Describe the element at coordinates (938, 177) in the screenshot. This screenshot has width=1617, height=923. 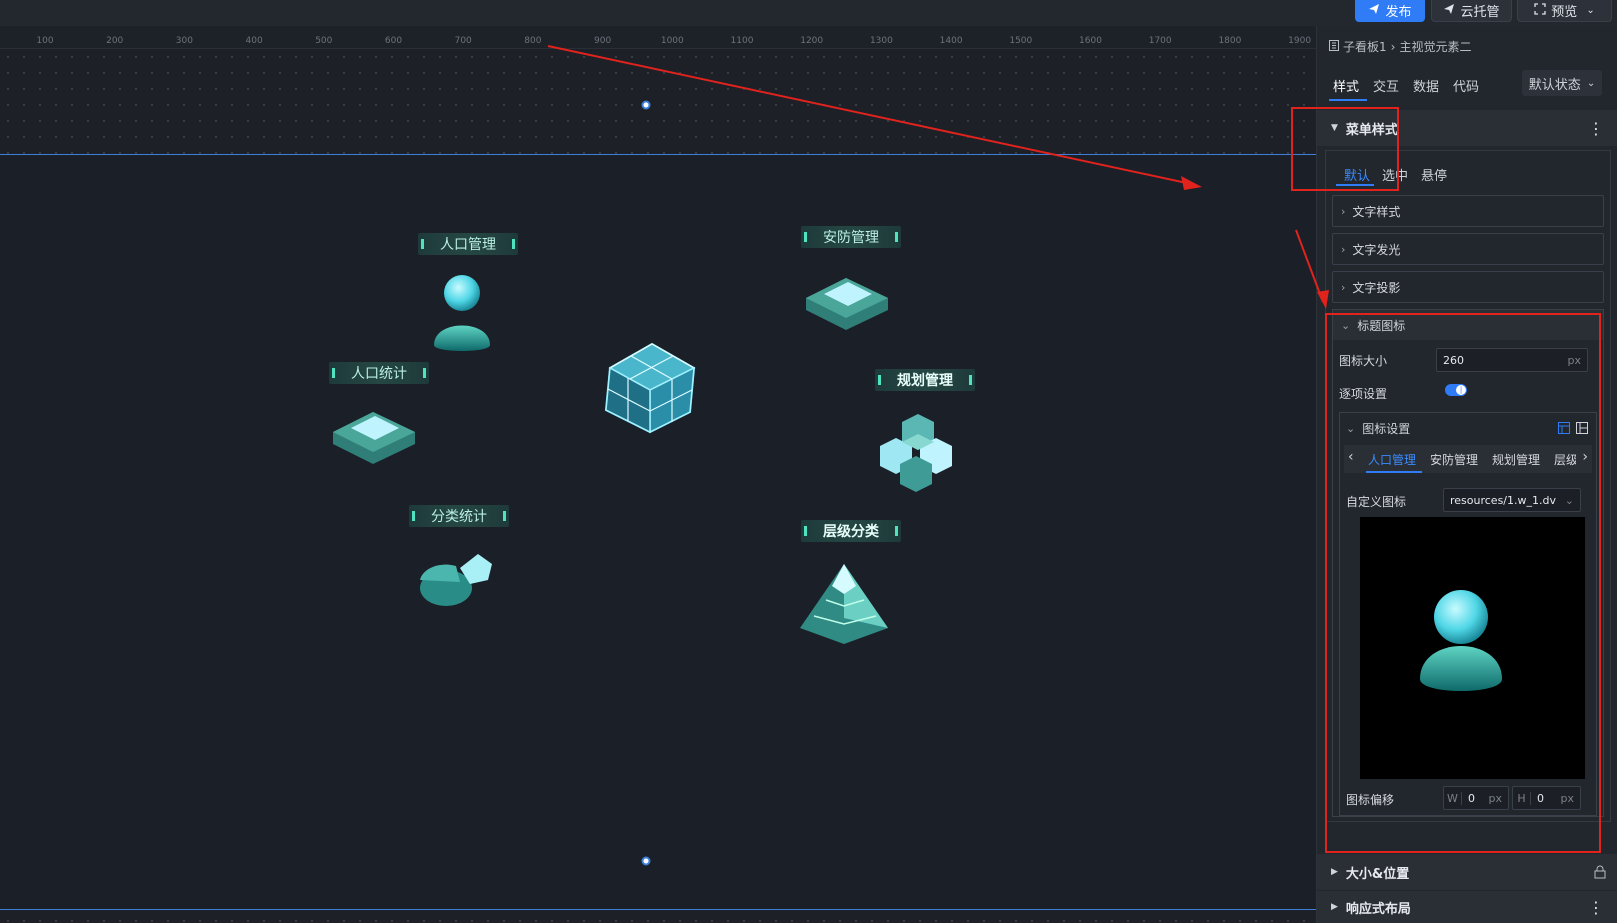
I see `annotation-arrows` at that location.